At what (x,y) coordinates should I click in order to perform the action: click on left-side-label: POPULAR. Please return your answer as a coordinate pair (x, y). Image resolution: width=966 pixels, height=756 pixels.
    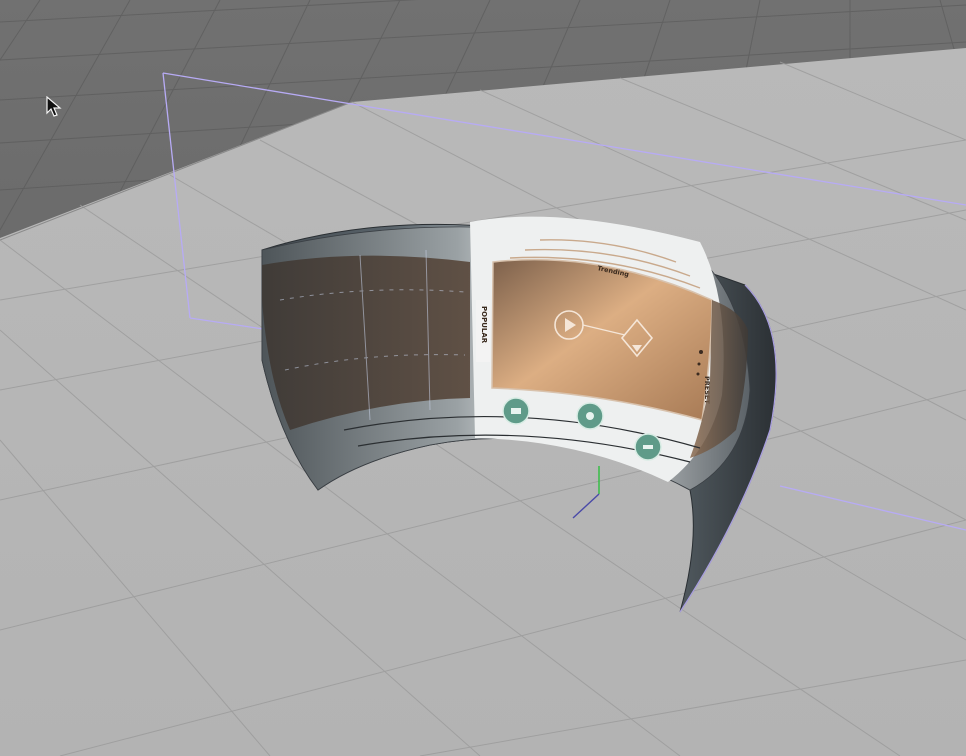
    Looking at the image, I should click on (483, 331).